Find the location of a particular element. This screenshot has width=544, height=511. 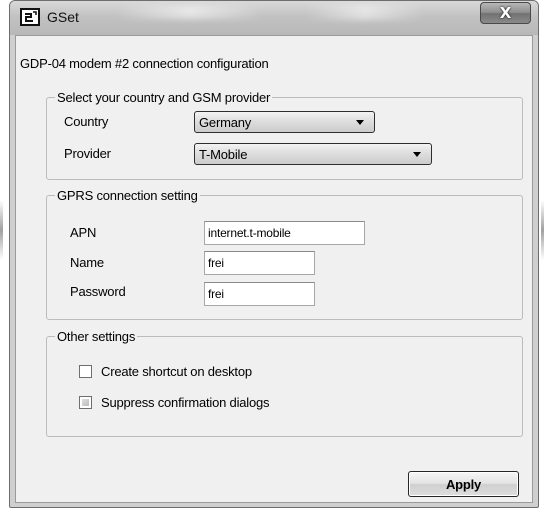

country-select-value: Germany is located at coordinates (225, 122).